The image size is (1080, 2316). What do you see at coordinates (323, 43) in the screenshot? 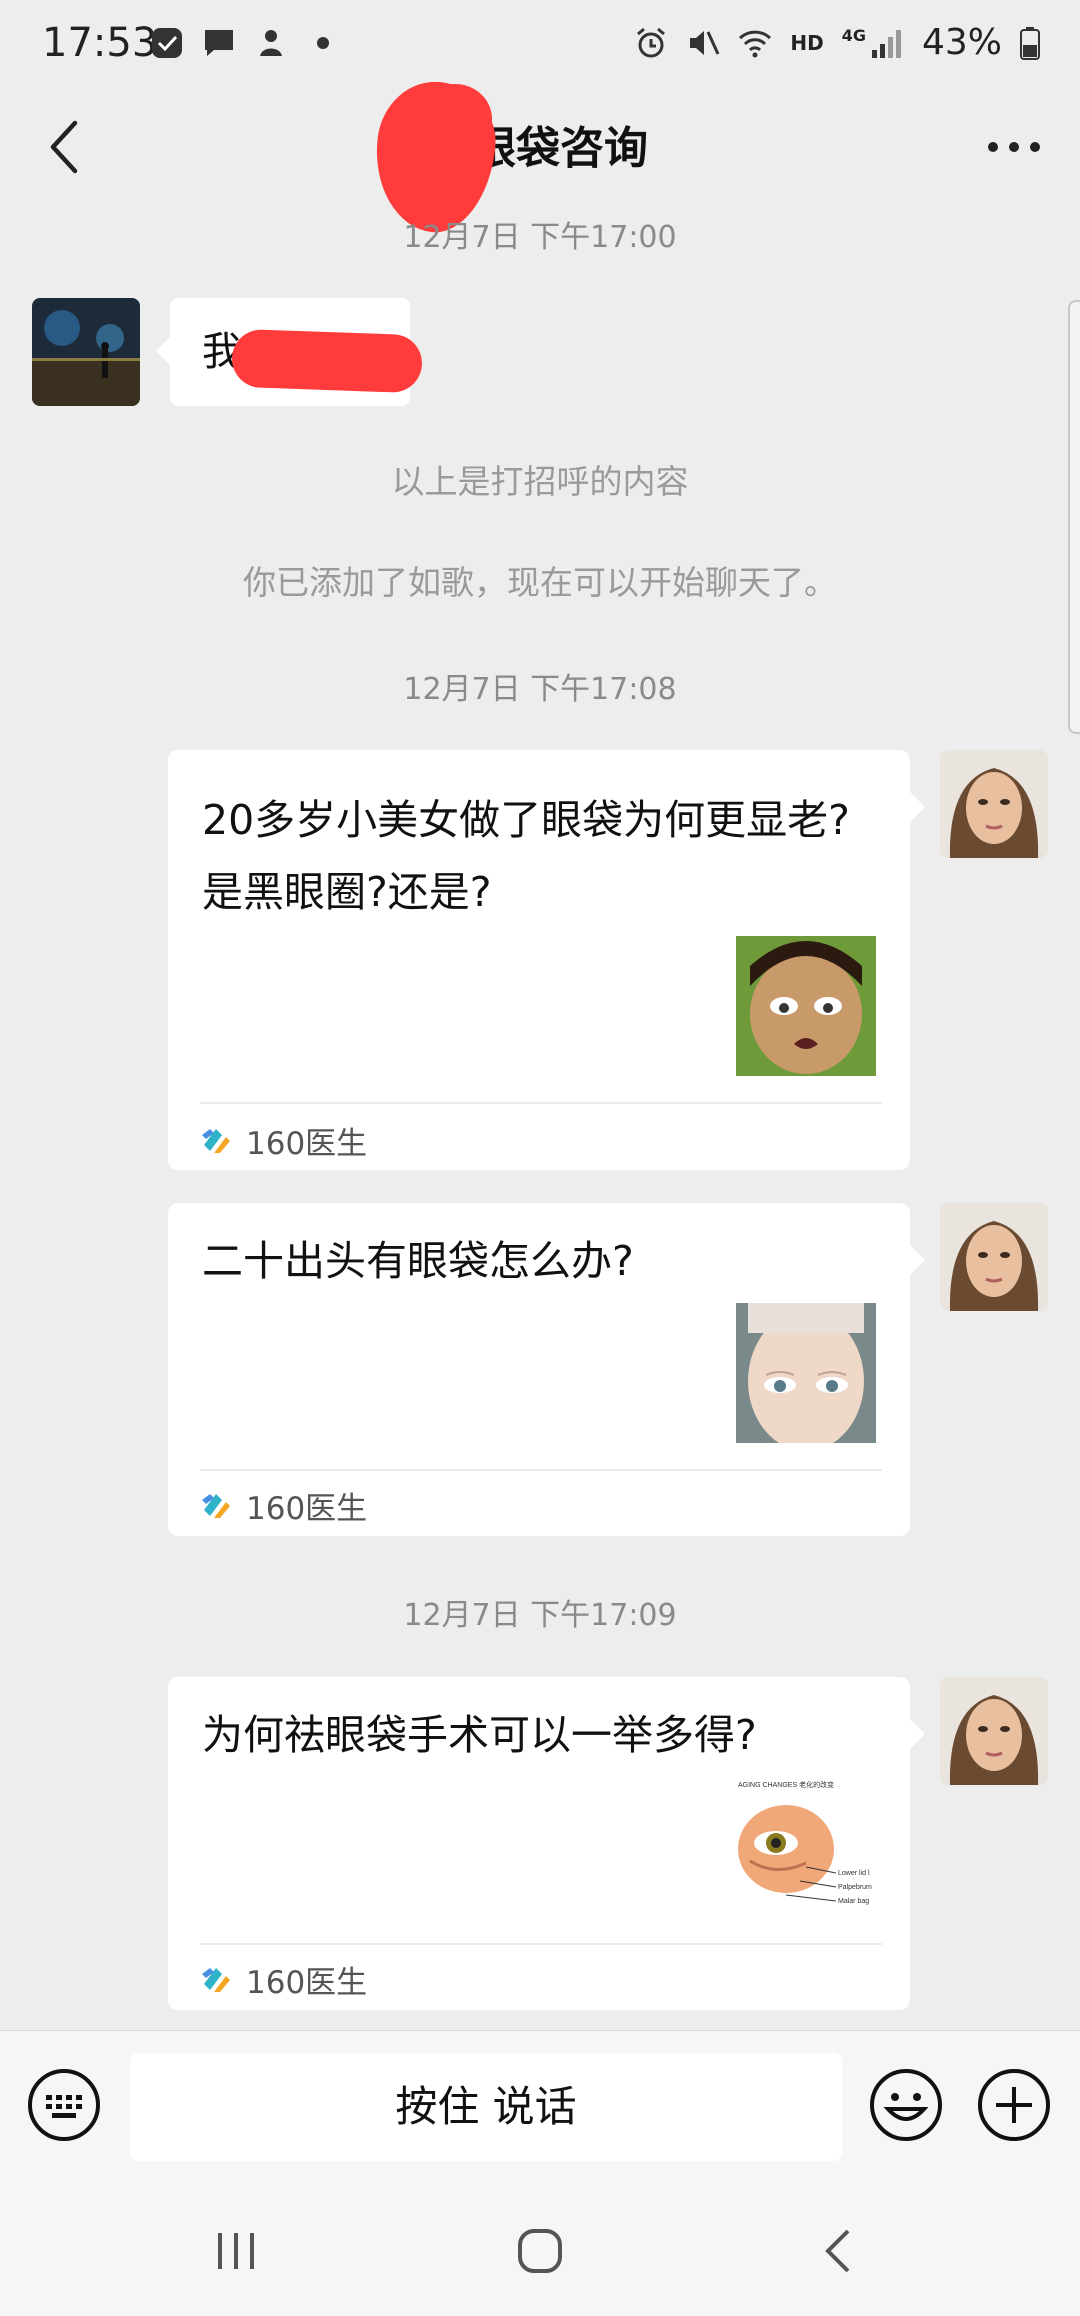
I see `dot-icon` at bounding box center [323, 43].